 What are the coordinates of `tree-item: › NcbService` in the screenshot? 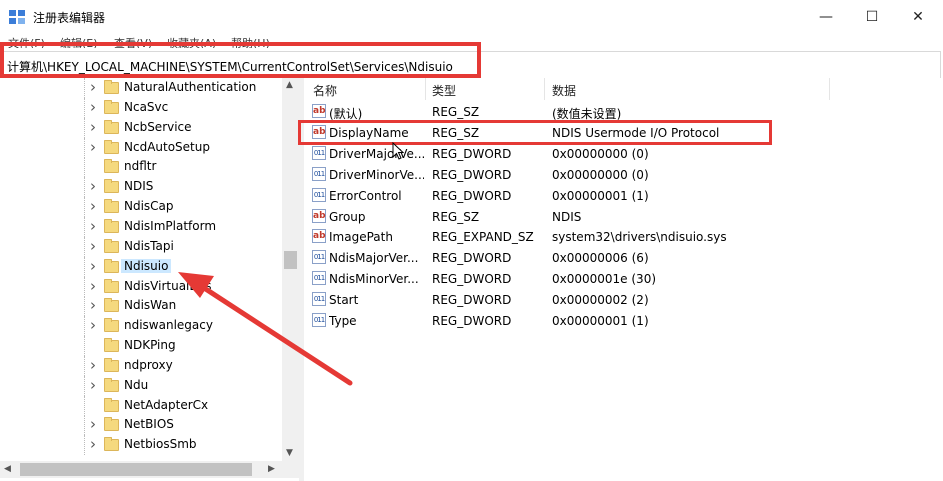 It's located at (141, 127).